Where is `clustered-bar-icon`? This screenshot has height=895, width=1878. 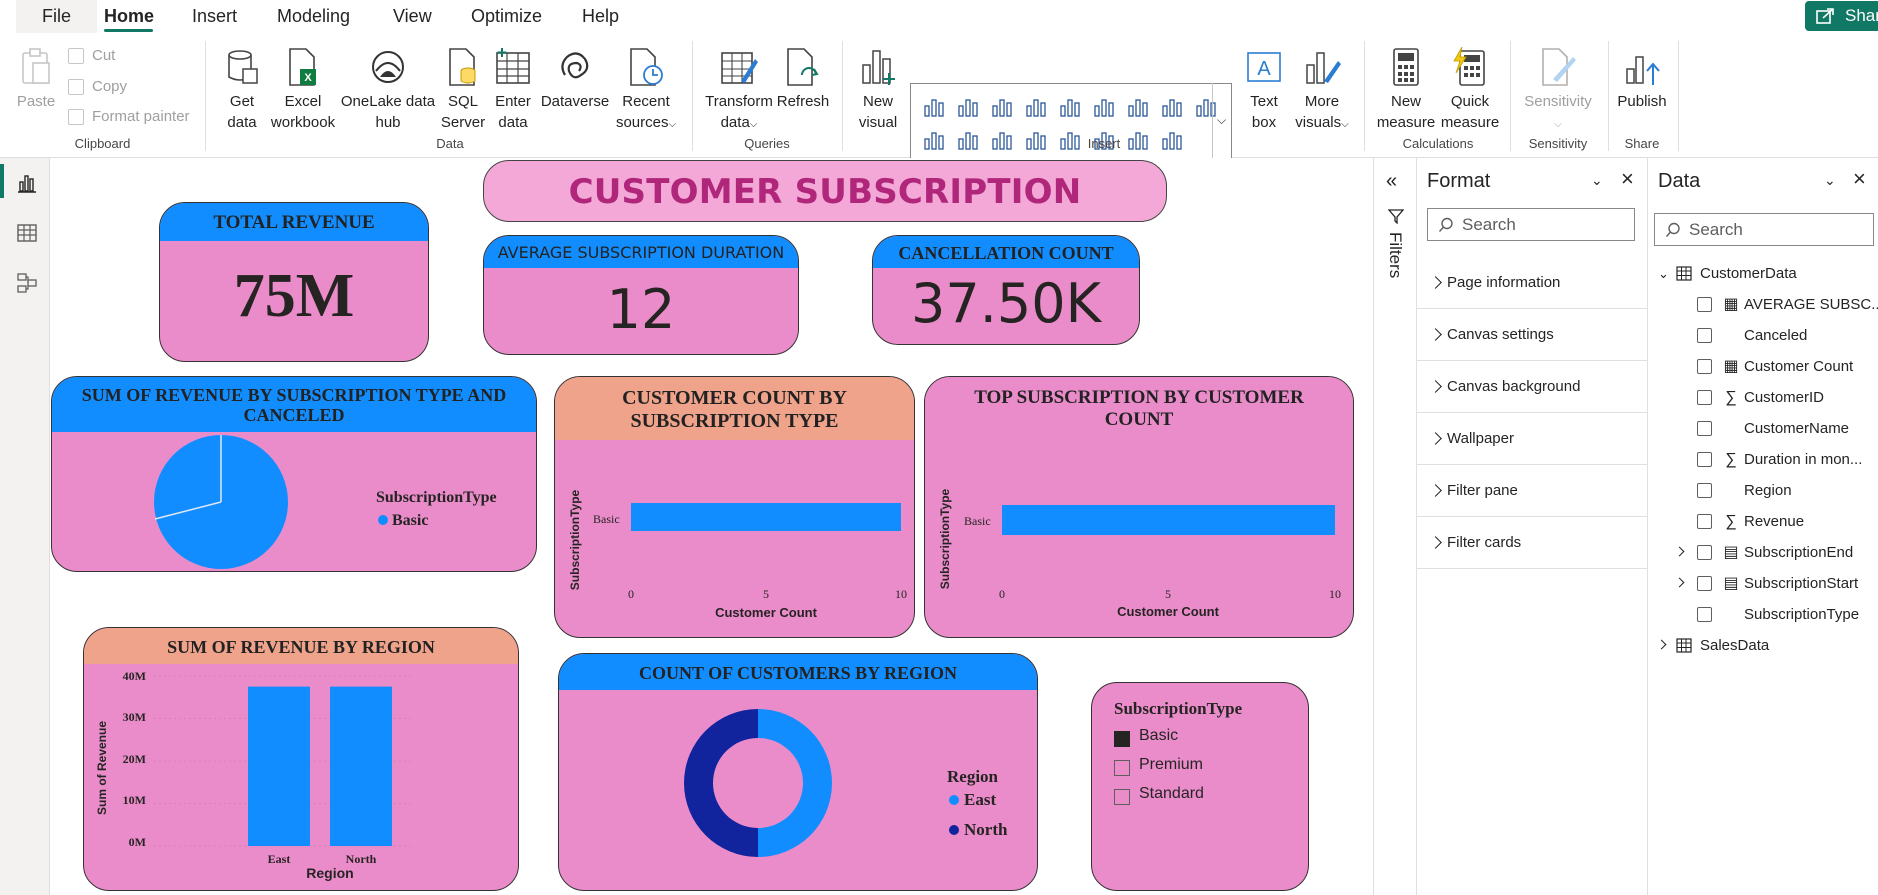
clustered-bar-icon is located at coordinates (1002, 107).